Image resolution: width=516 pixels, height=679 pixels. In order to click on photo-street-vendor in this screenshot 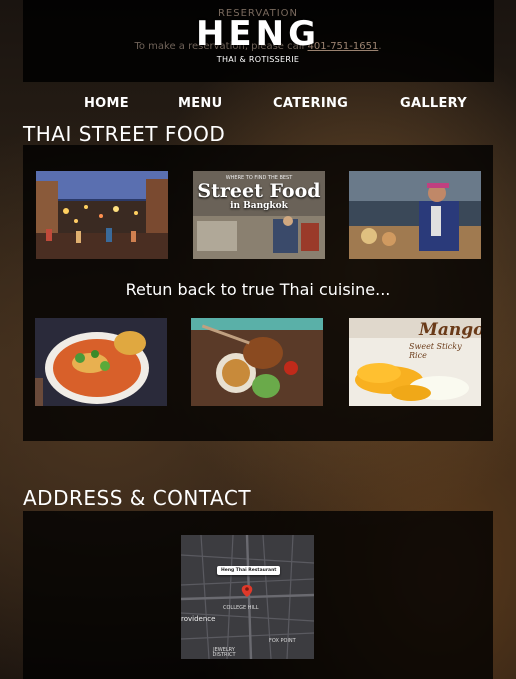, I will do `click(415, 215)`.